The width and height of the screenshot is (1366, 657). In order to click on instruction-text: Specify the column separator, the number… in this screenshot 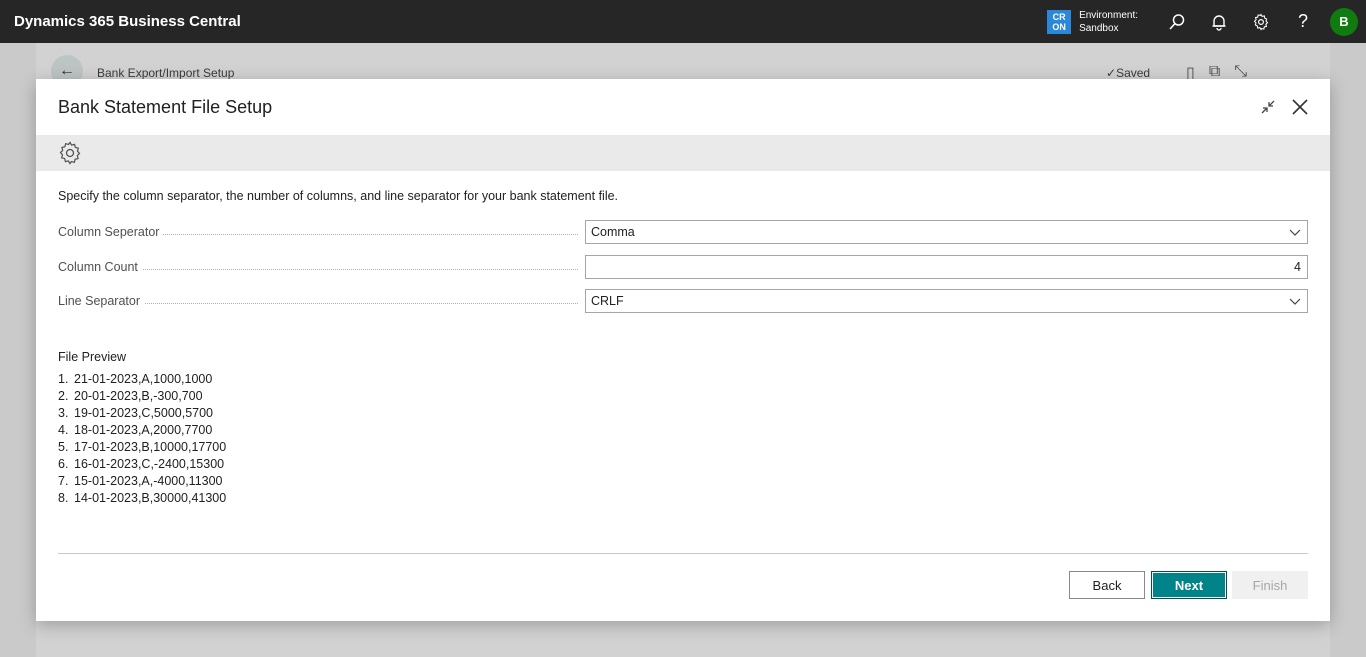, I will do `click(338, 196)`.